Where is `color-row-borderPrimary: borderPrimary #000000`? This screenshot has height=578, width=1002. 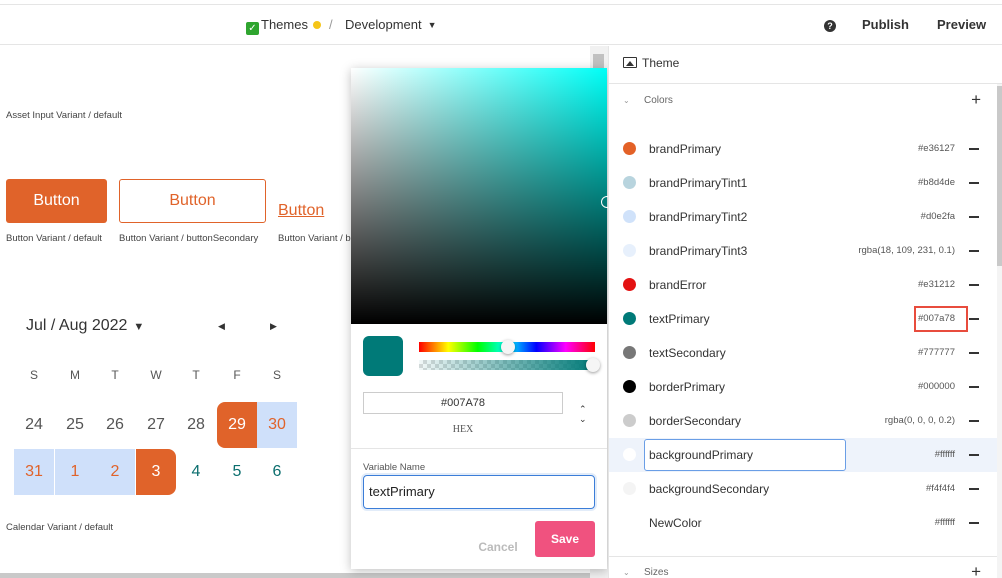 color-row-borderPrimary: borderPrimary #000000 is located at coordinates (803, 387).